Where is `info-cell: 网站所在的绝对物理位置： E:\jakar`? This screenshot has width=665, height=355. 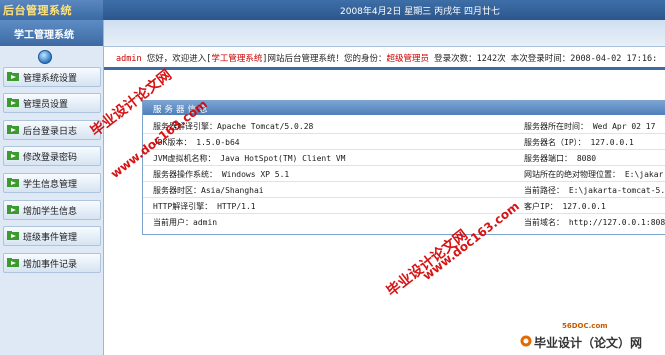
info-cell: 网站所在的绝对物理位置： E:\jakar is located at coordinates (594, 174).